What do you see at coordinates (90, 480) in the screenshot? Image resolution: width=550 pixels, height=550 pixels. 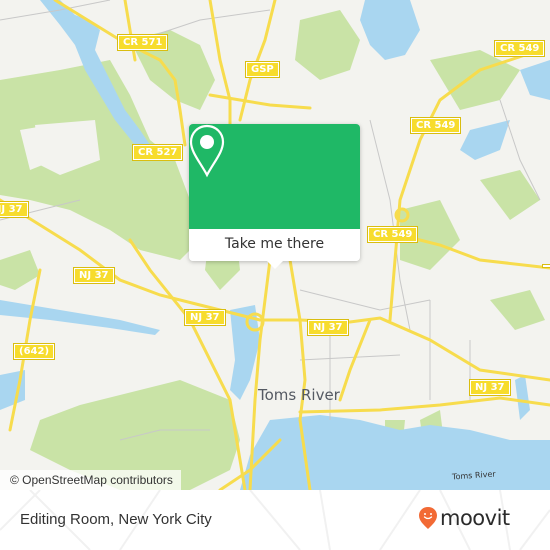 I see `map-attribution: © OpenStreetMap contributors` at bounding box center [90, 480].